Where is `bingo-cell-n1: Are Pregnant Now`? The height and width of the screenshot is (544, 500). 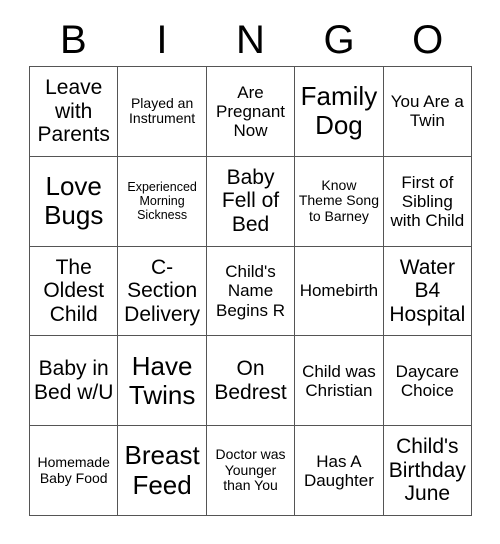 bingo-cell-n1: Are Pregnant Now is located at coordinates (251, 112).